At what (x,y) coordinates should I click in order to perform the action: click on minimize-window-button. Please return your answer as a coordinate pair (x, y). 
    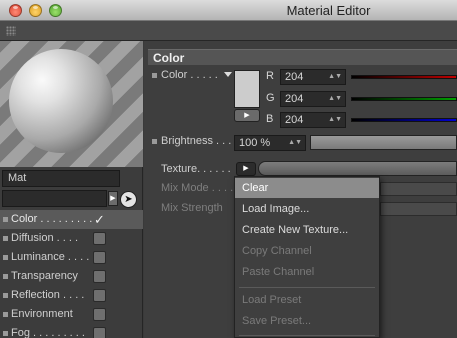
    Looking at the image, I should click on (35, 10).